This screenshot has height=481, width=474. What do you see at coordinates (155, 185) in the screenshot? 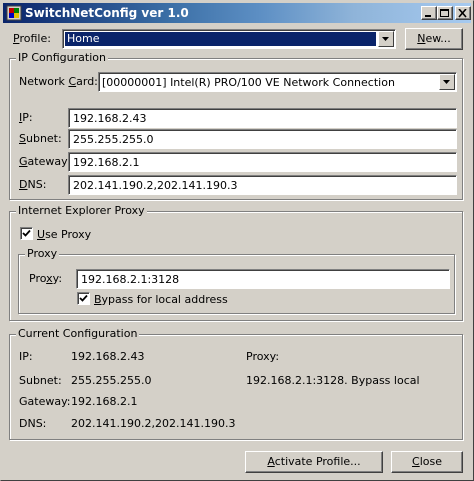
I see `dns-input-value: 202.141.190.2,202.141.190.3` at bounding box center [155, 185].